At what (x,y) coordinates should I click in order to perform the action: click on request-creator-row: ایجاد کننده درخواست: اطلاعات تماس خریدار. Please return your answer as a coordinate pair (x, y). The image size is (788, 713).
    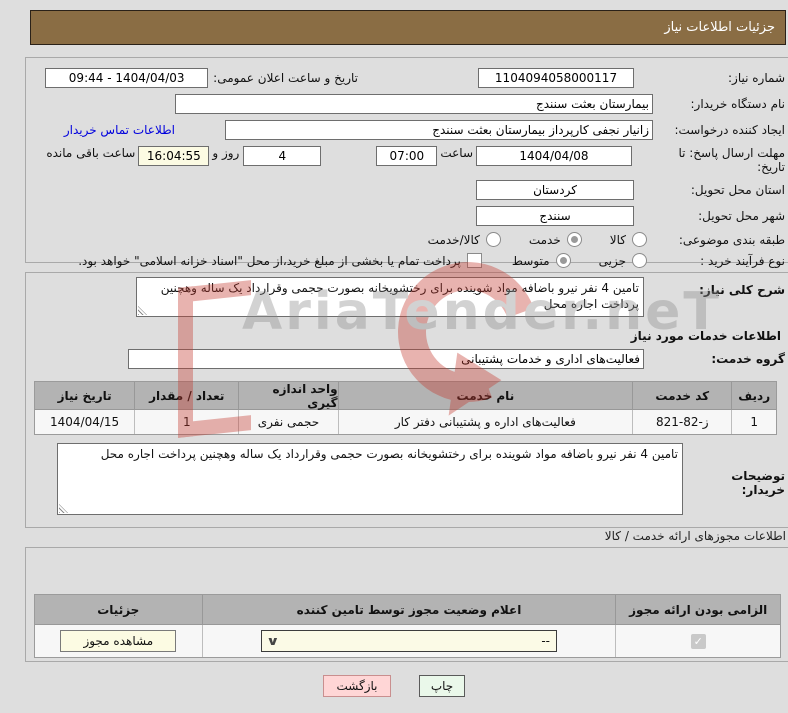
    Looking at the image, I should click on (405, 130).